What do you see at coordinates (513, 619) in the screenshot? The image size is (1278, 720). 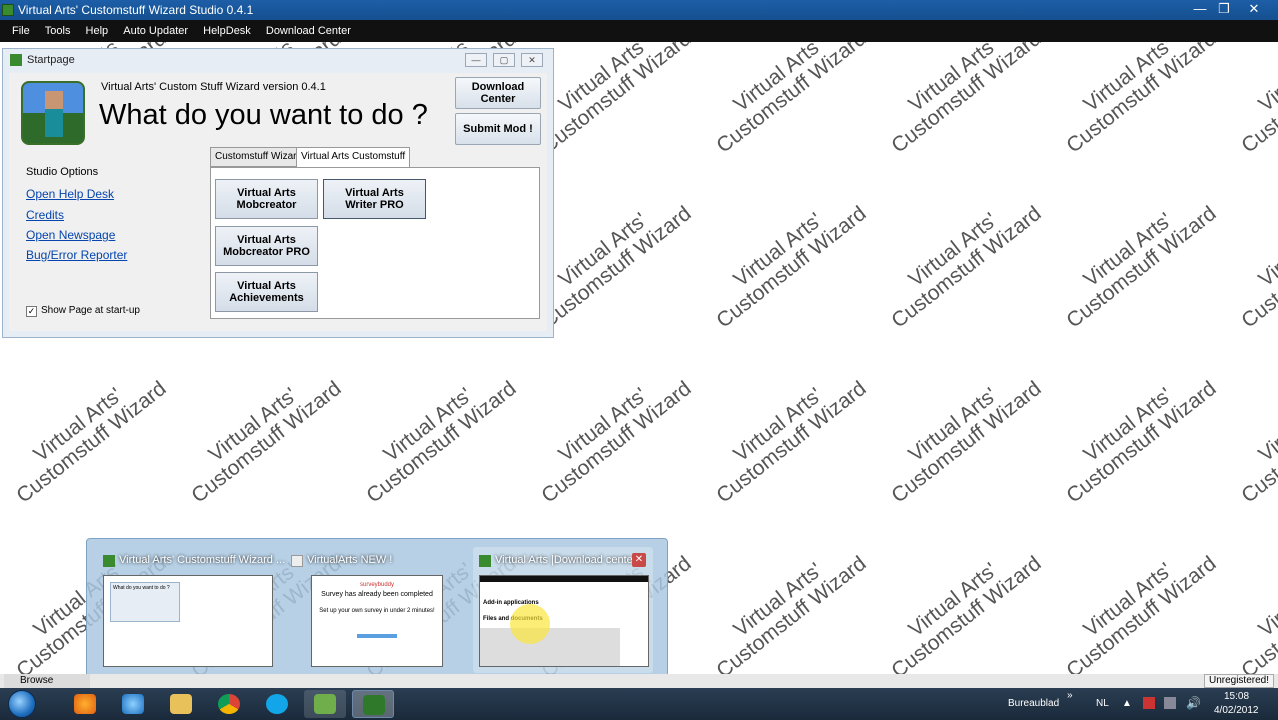 I see `preview-sub: Files and documents` at bounding box center [513, 619].